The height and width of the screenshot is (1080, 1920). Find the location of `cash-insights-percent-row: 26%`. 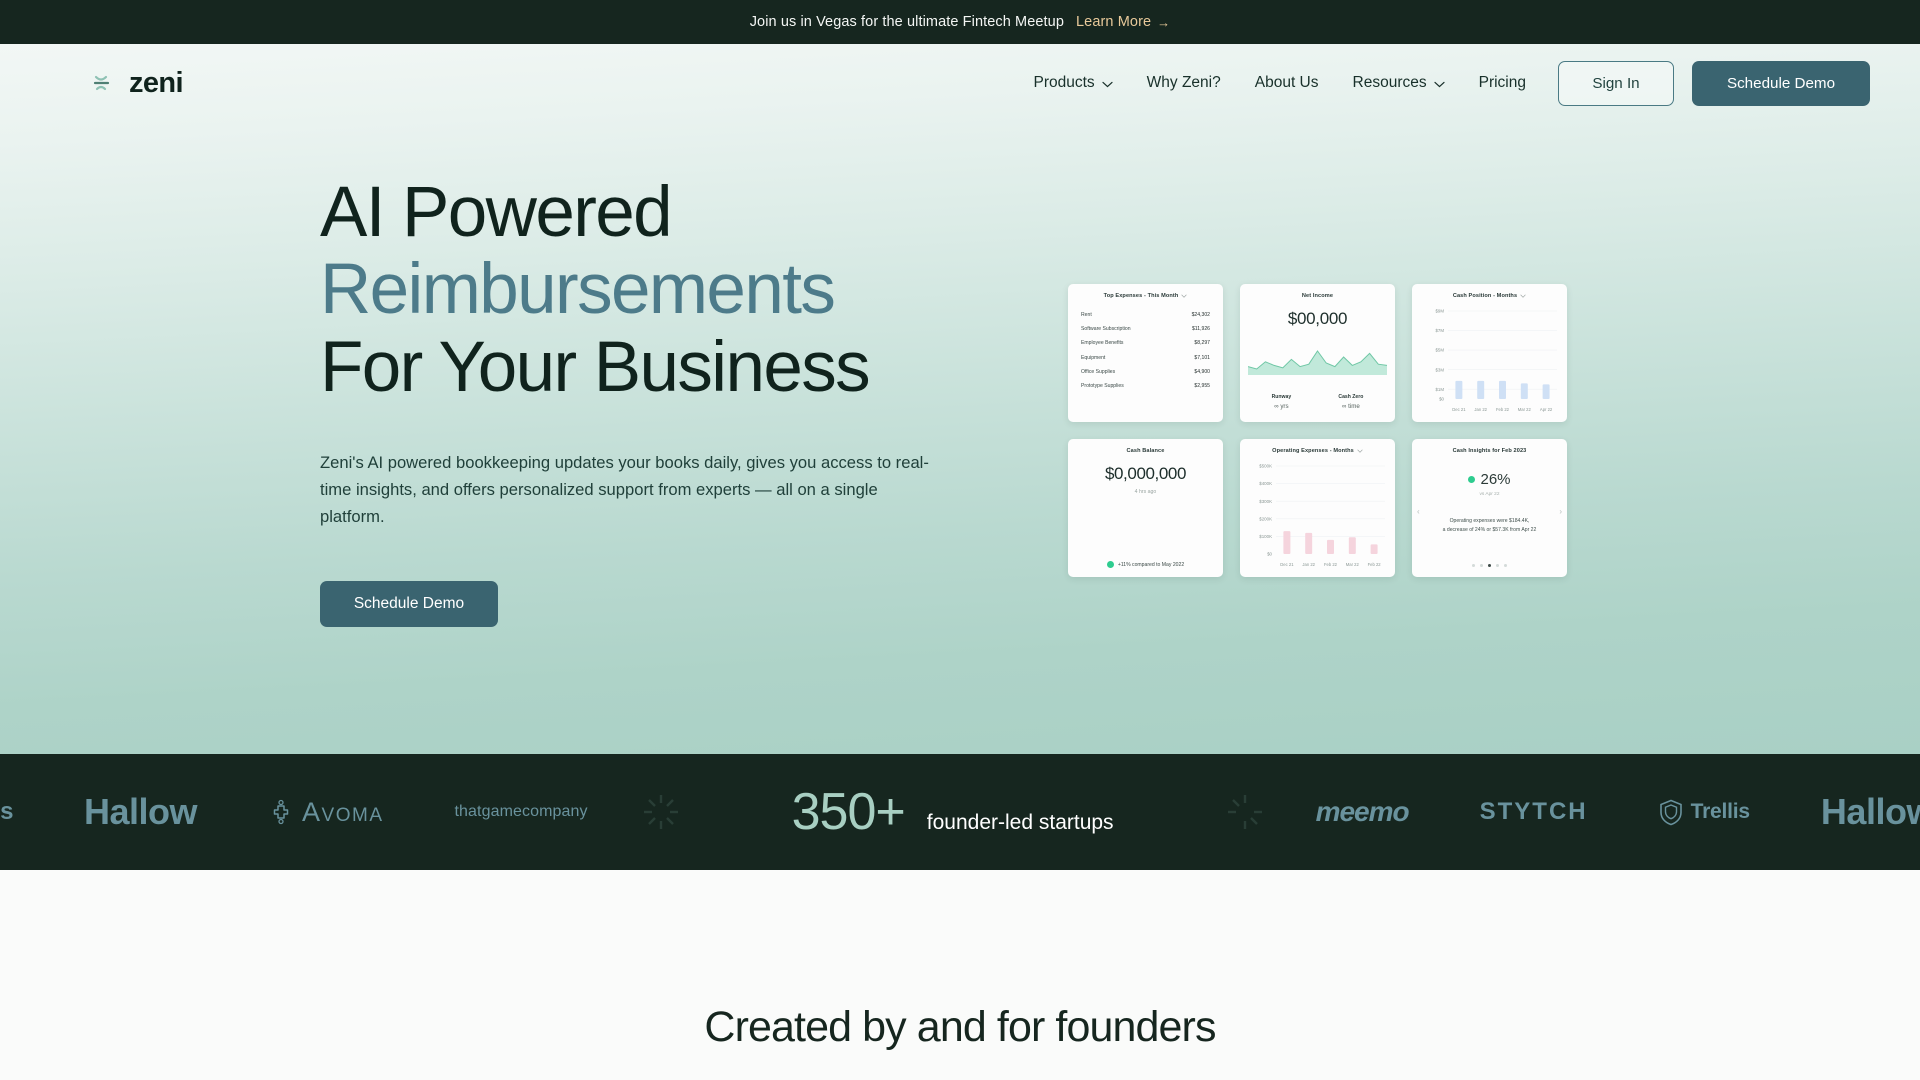

cash-insights-percent-row: 26% is located at coordinates (1489, 479).